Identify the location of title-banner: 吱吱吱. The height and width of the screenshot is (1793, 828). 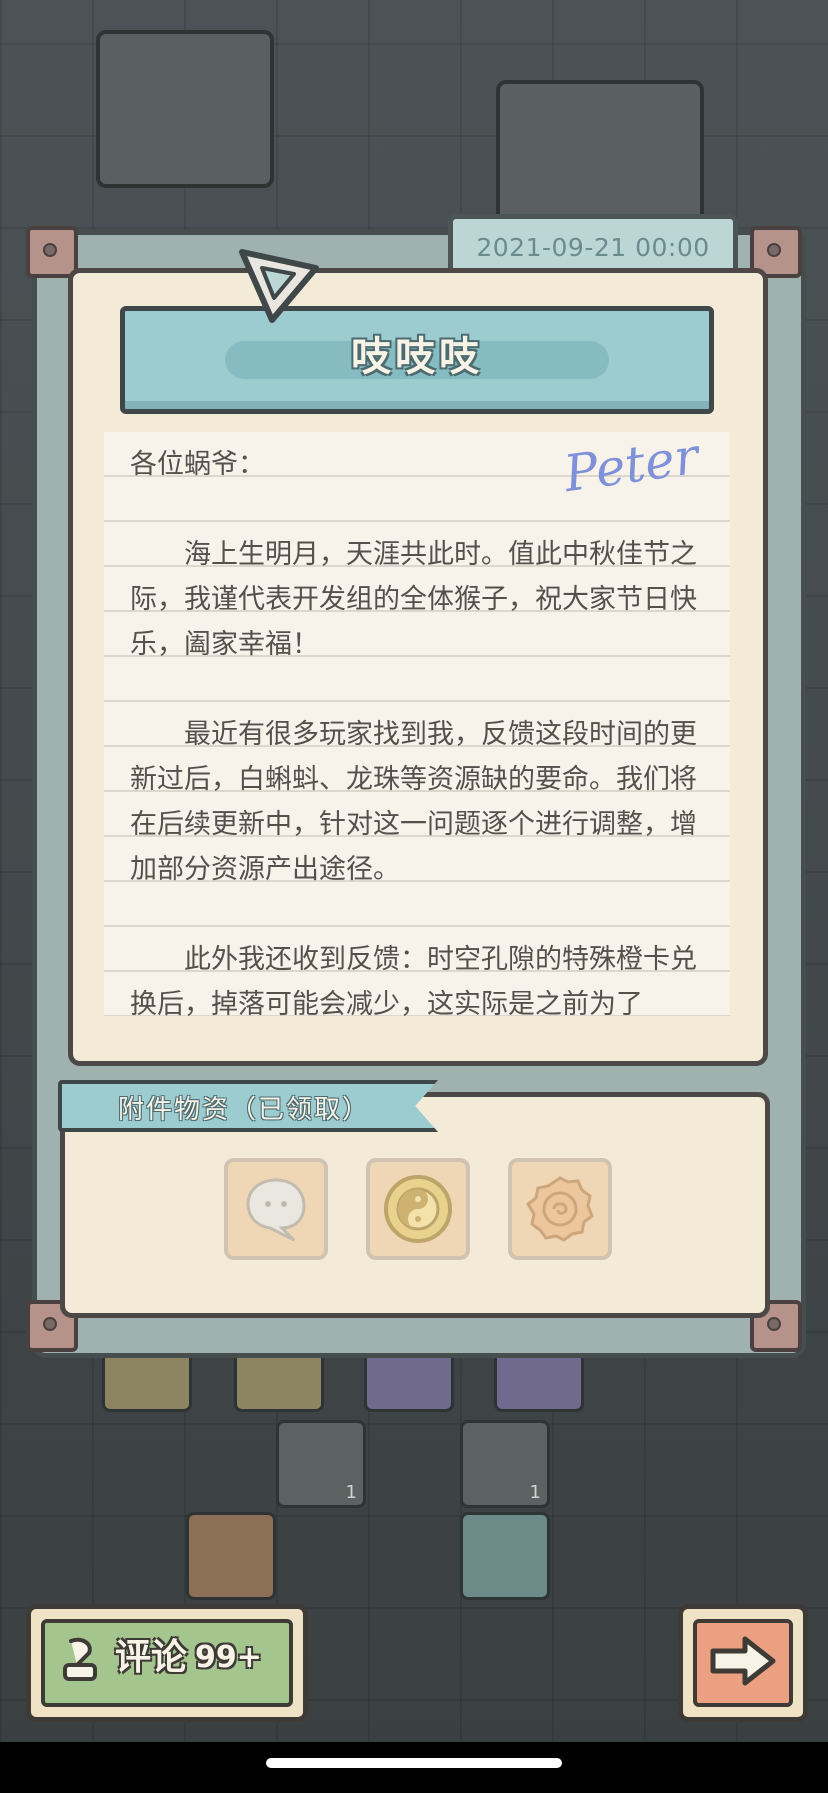
(417, 360).